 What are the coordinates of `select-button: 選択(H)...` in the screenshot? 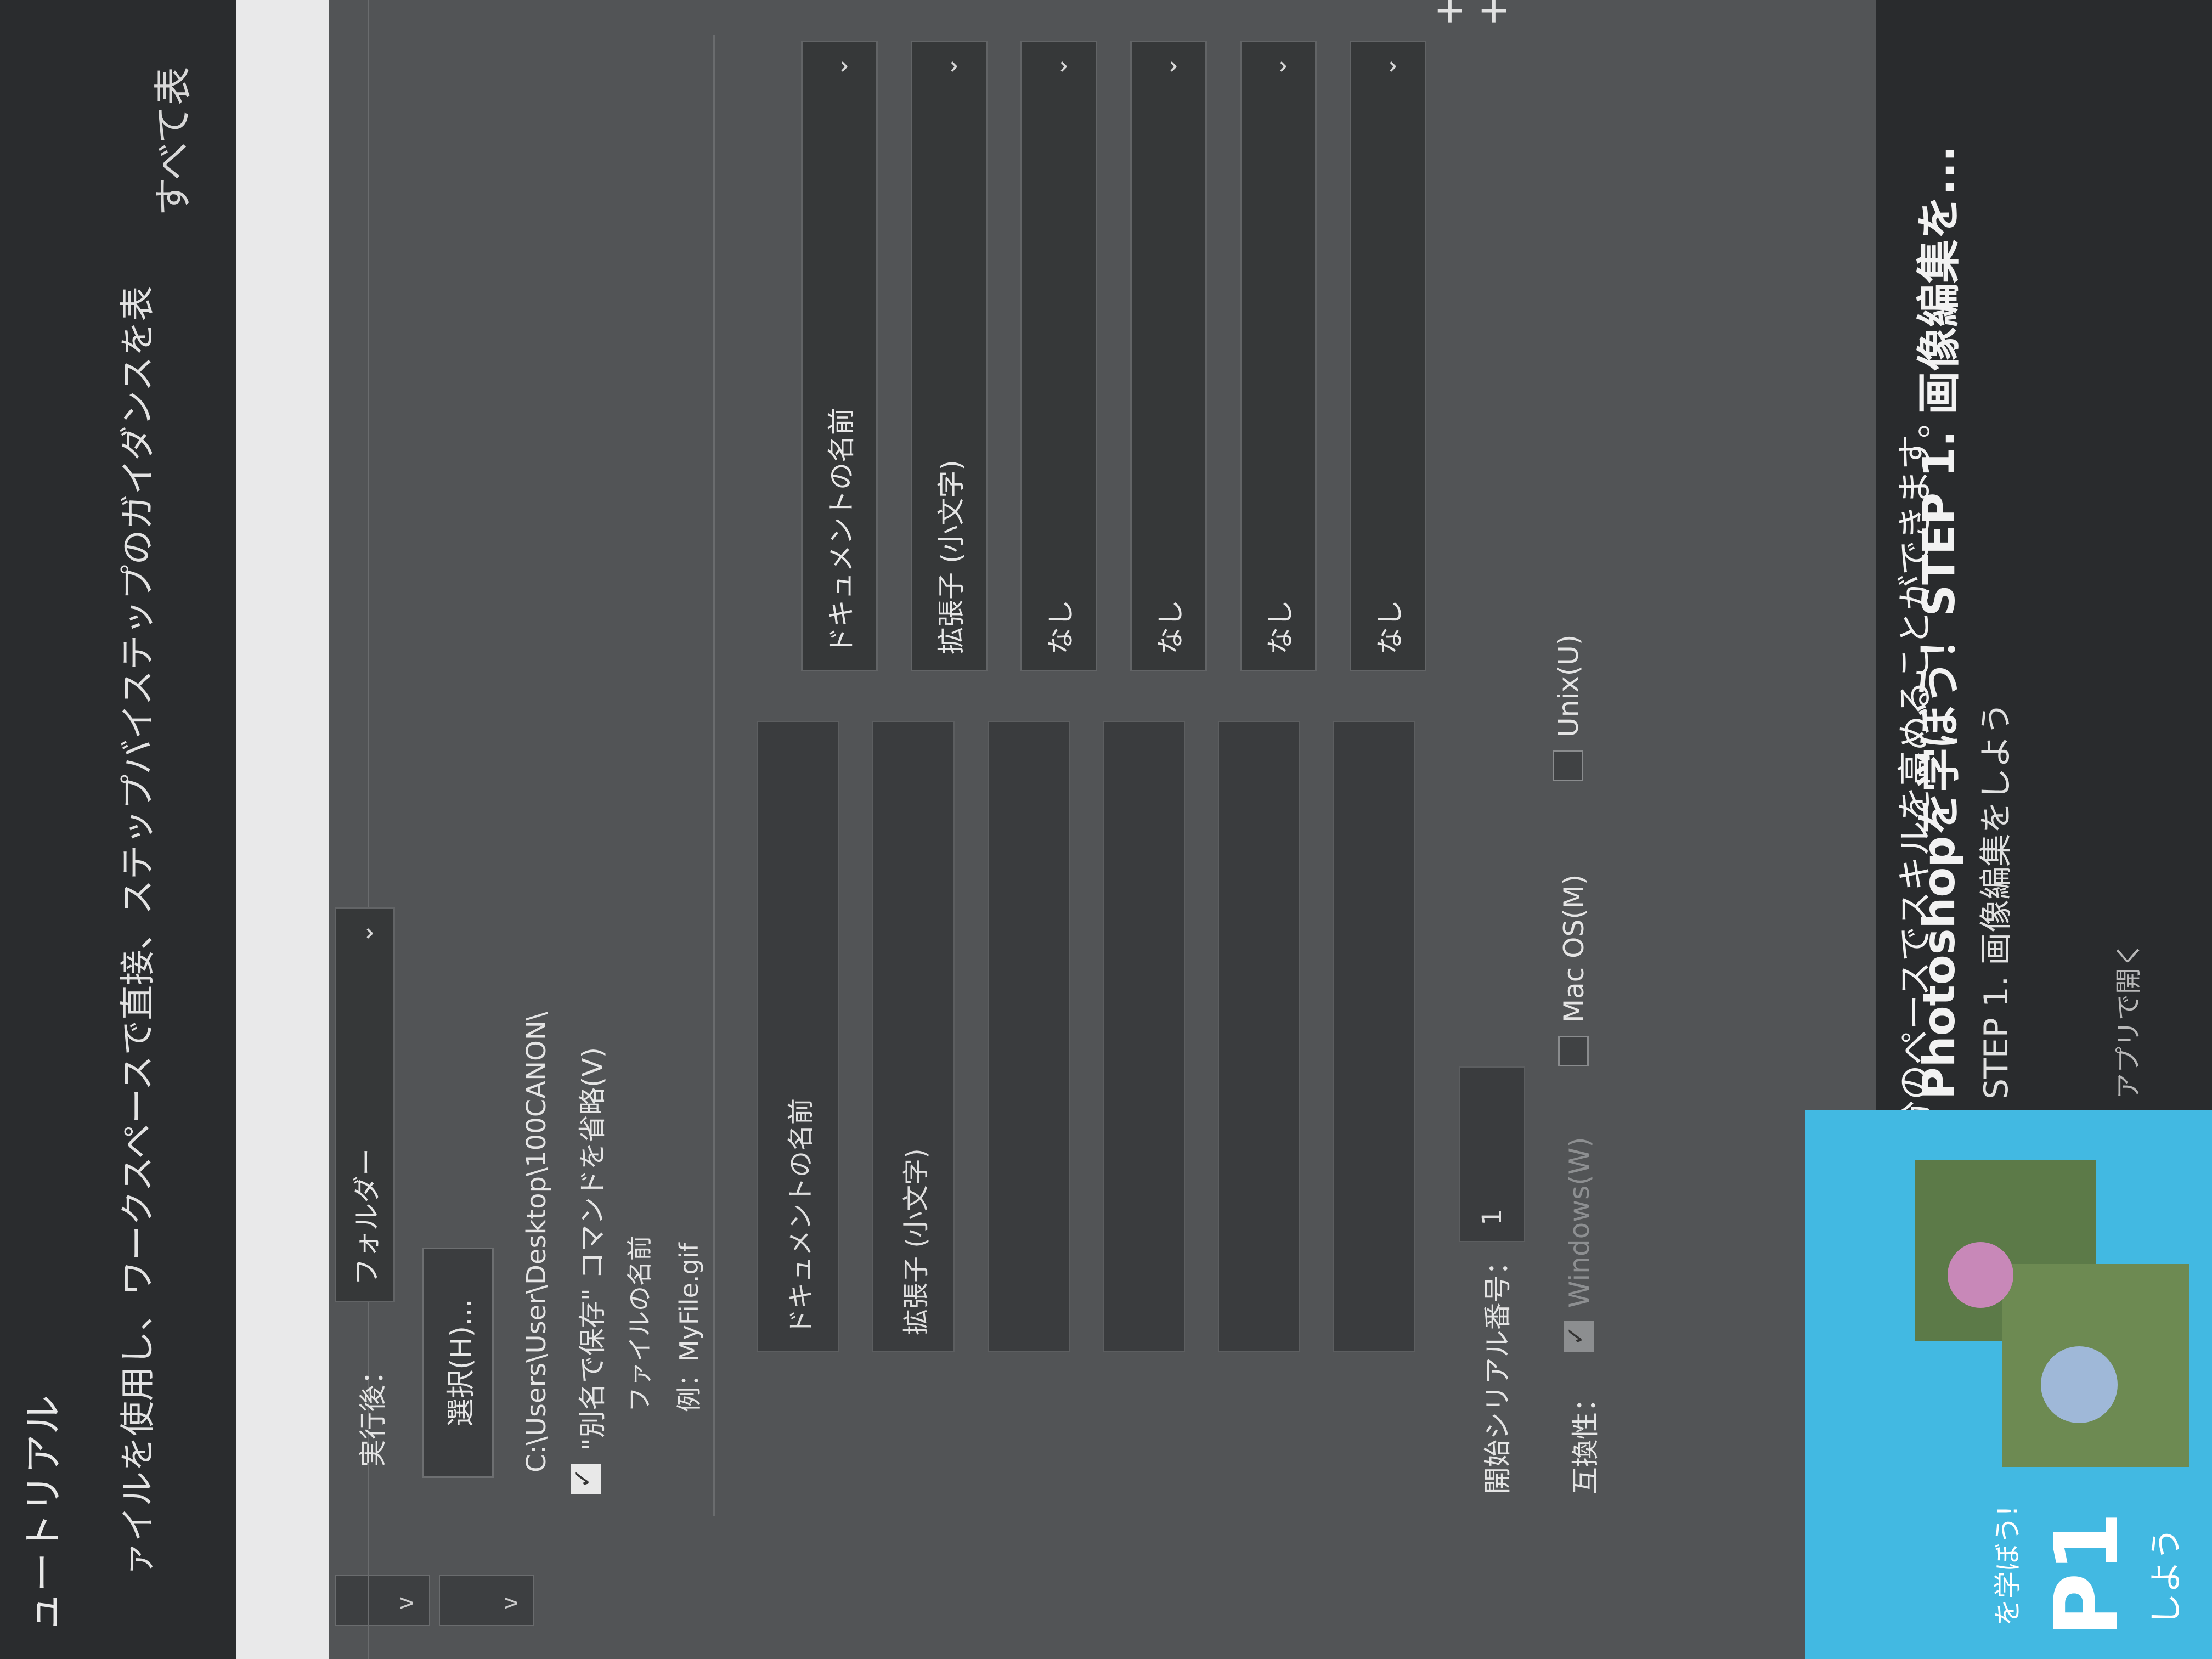 It's located at (458, 1363).